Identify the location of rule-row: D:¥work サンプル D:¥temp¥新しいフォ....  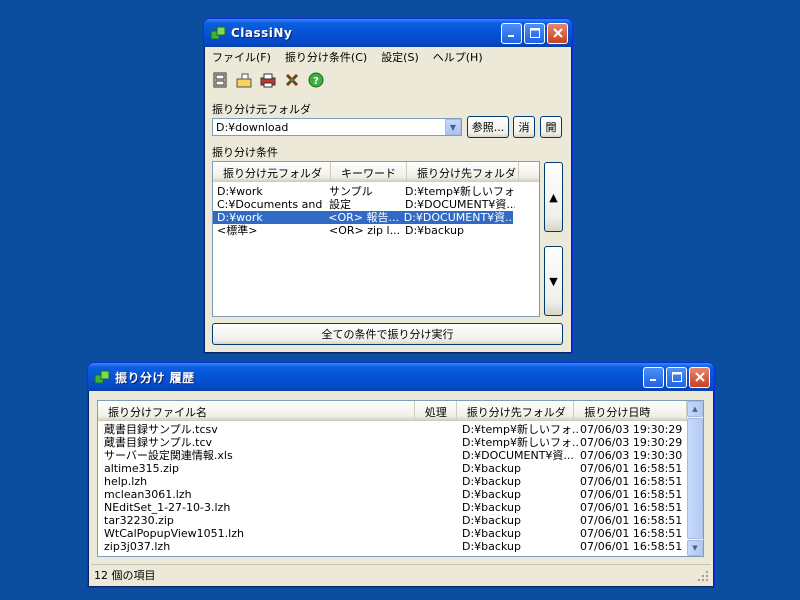
(376, 191).